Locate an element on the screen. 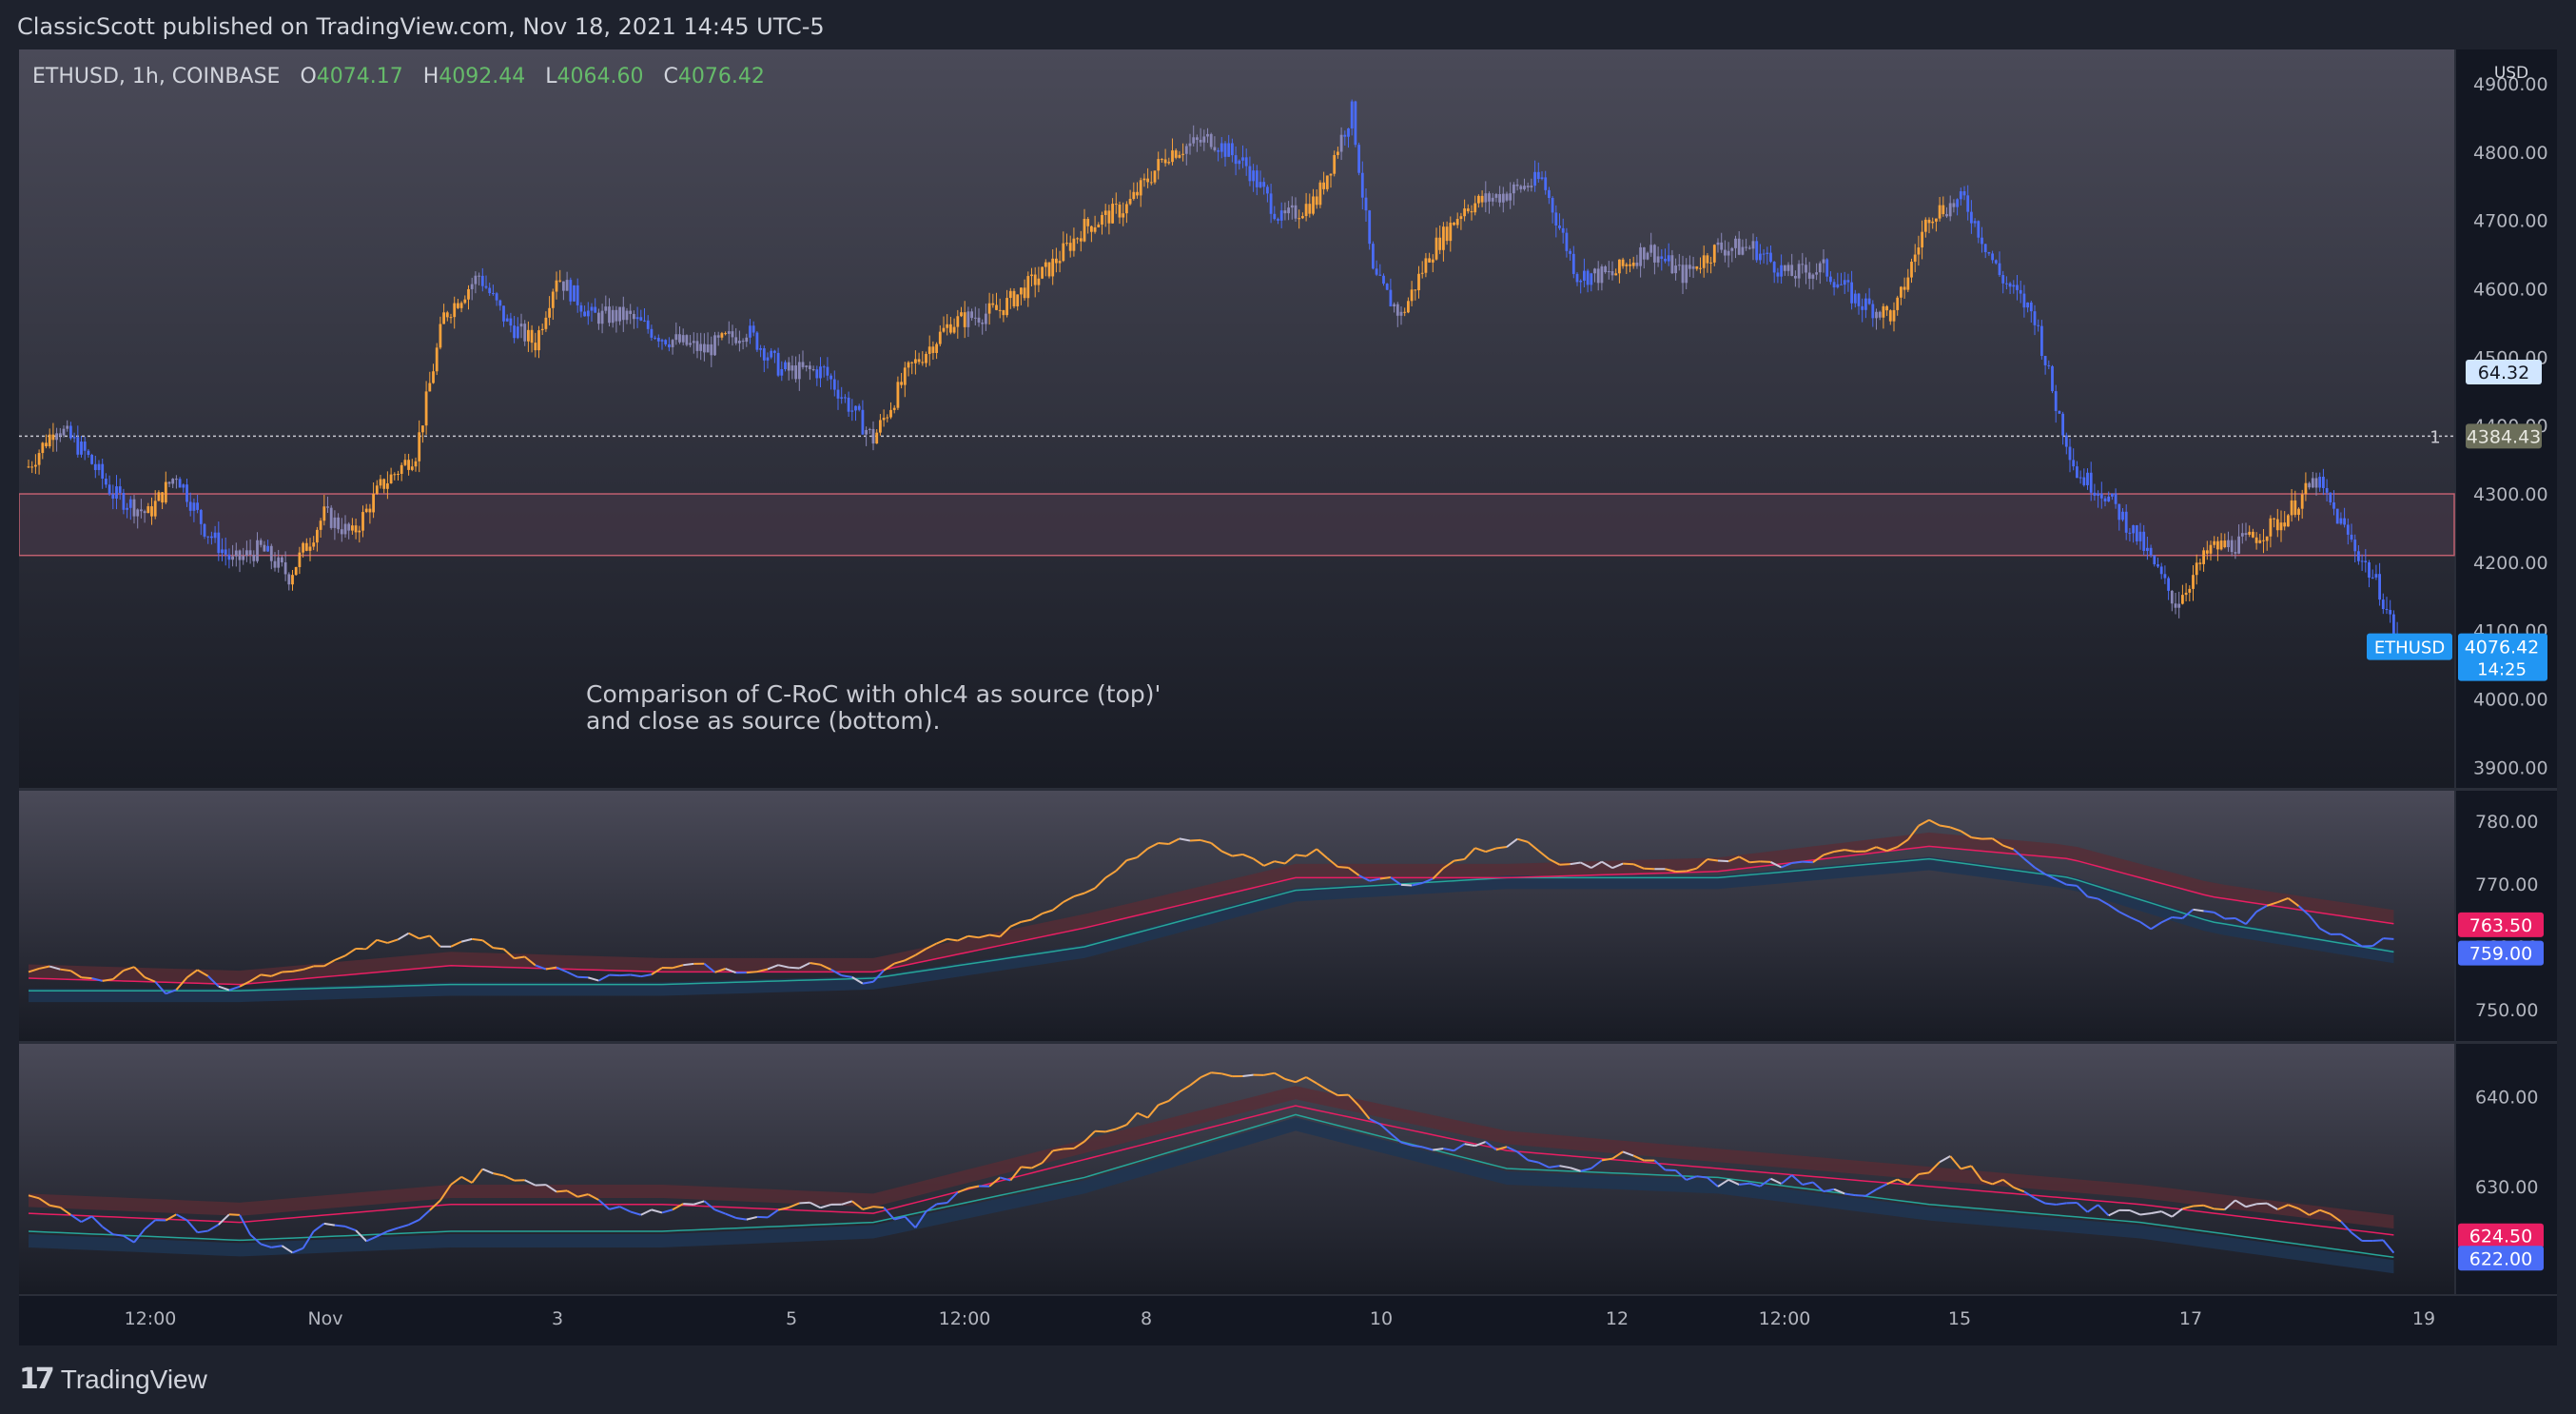 The width and height of the screenshot is (2576, 1414). ind2-roc-segment is located at coordinates (942, 1204).